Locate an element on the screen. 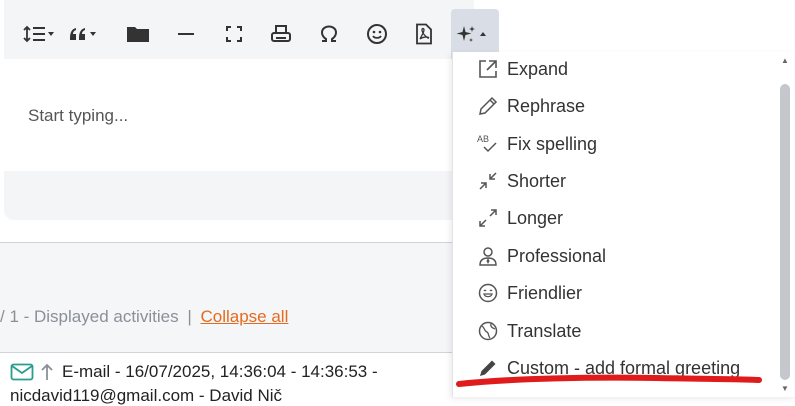  horizontal-rule-icon is located at coordinates (186, 34).